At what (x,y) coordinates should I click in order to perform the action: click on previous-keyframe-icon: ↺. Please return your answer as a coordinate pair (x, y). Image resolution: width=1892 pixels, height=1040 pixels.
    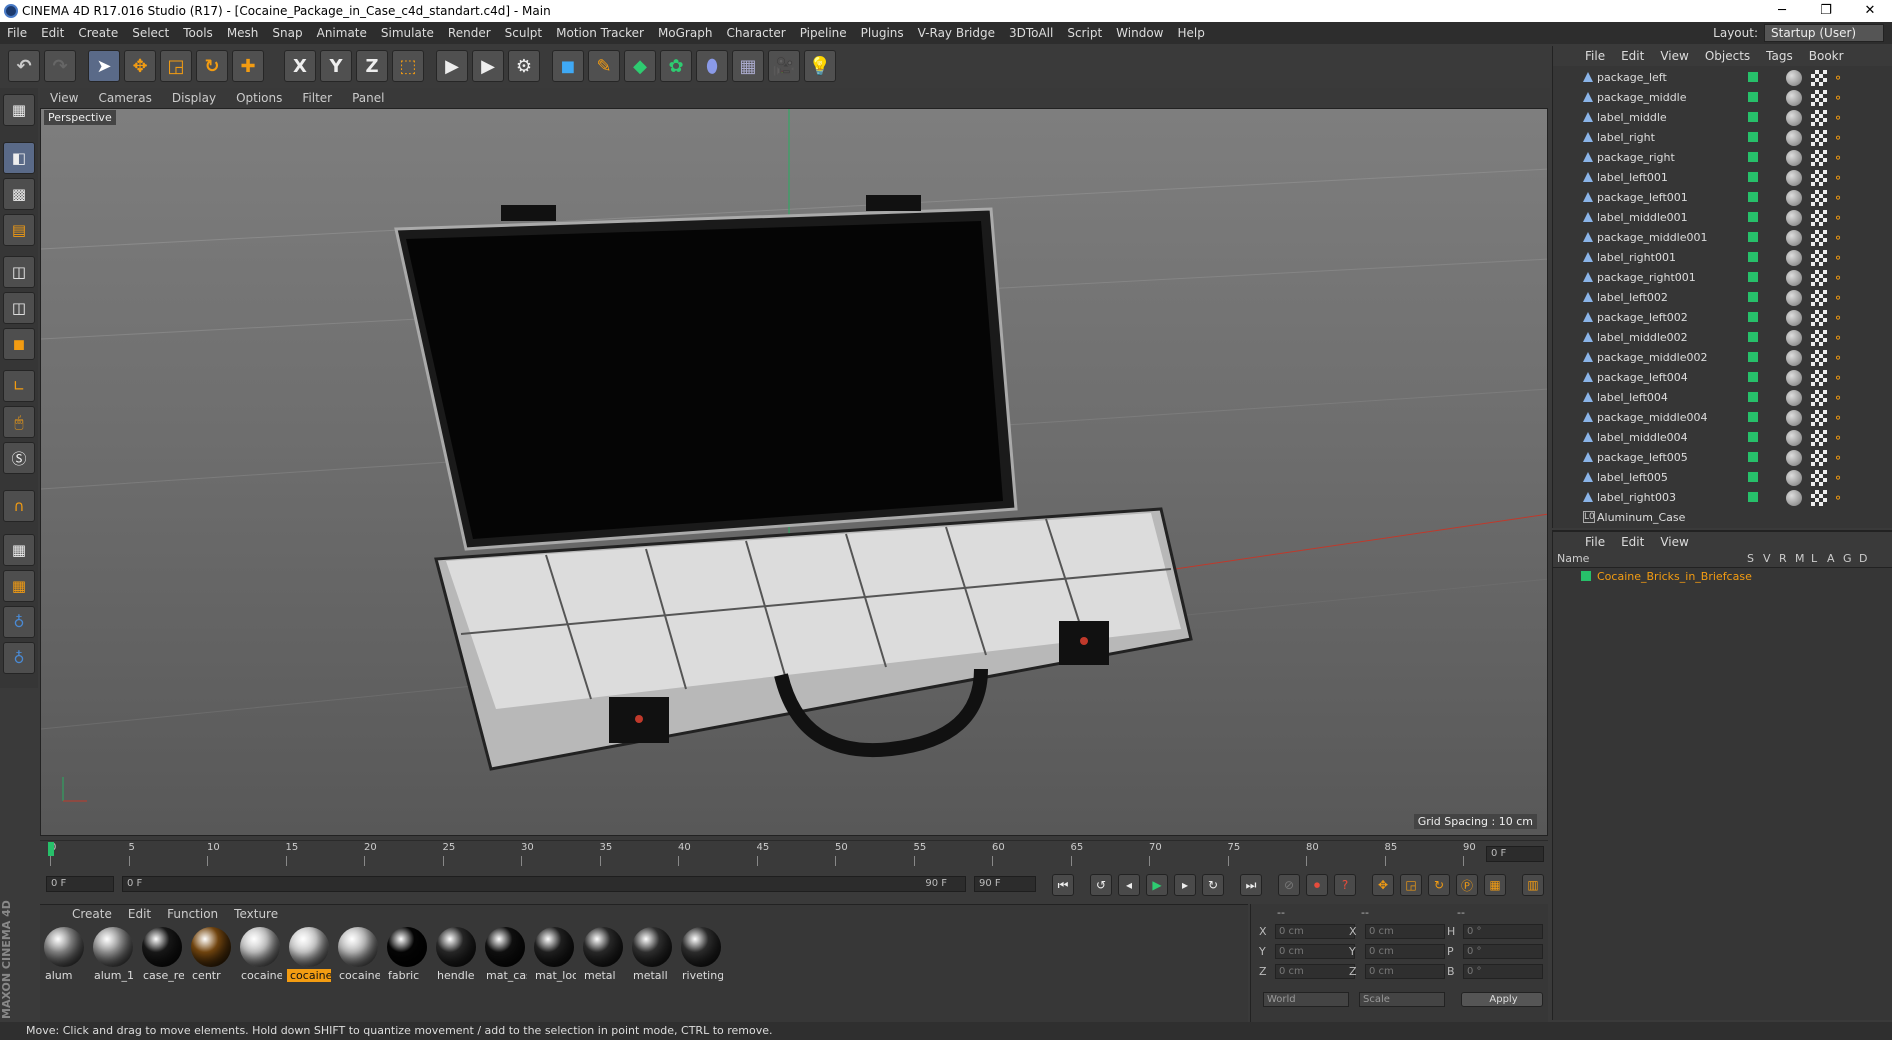
    Looking at the image, I should click on (1101, 885).